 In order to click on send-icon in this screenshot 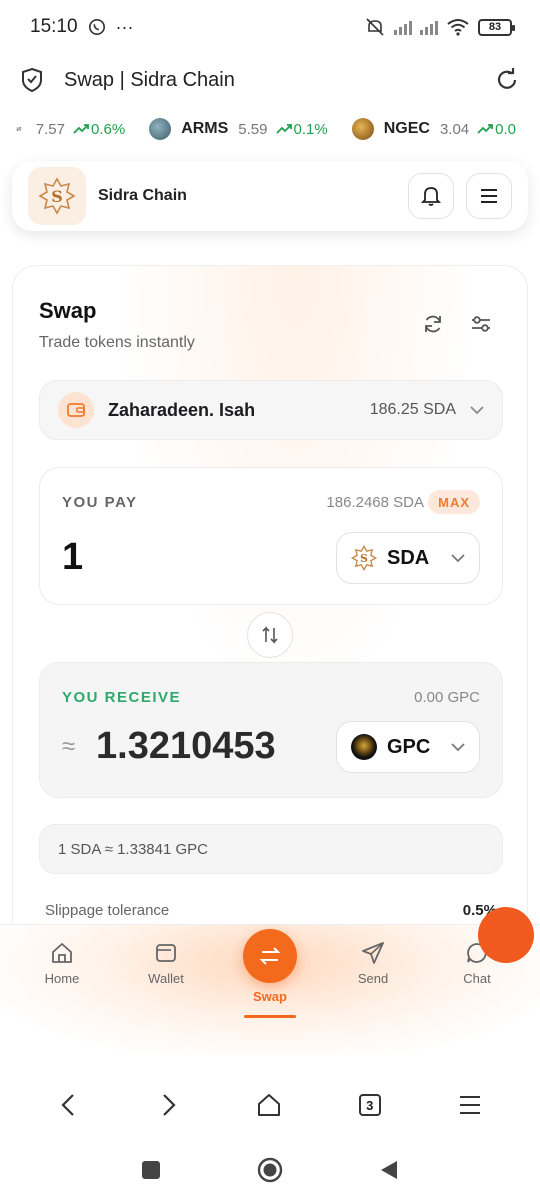, I will do `click(373, 953)`.